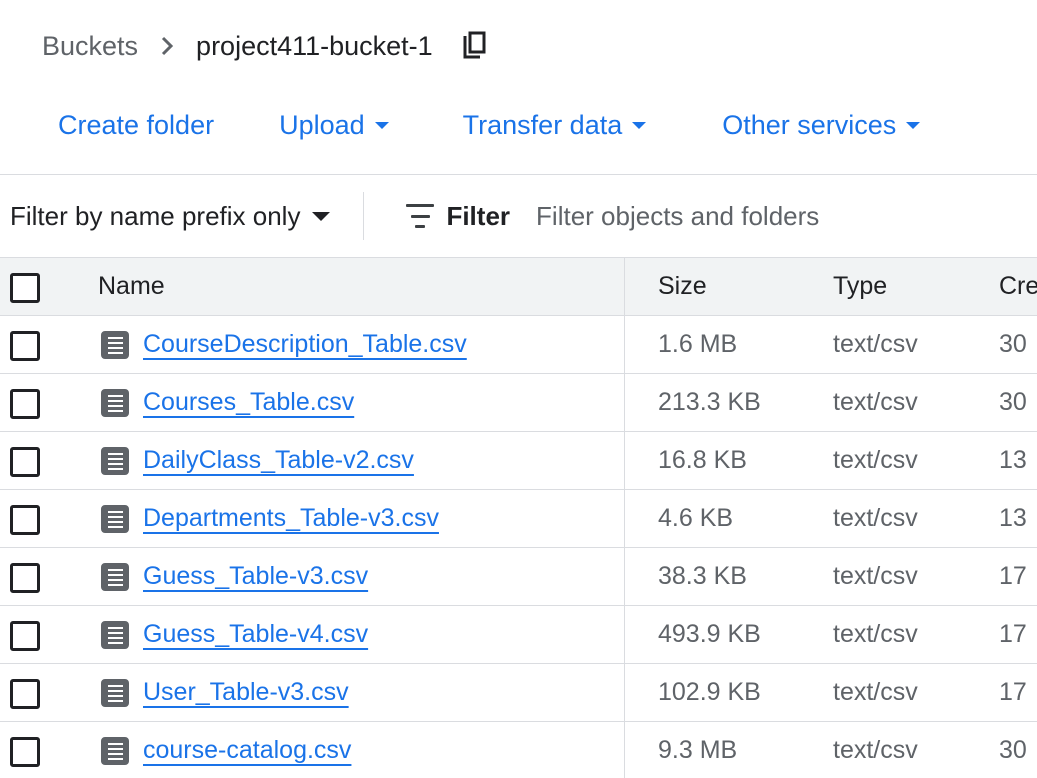 This screenshot has width=1037, height=778. Describe the element at coordinates (475, 46) in the screenshot. I see `copy-icon` at that location.